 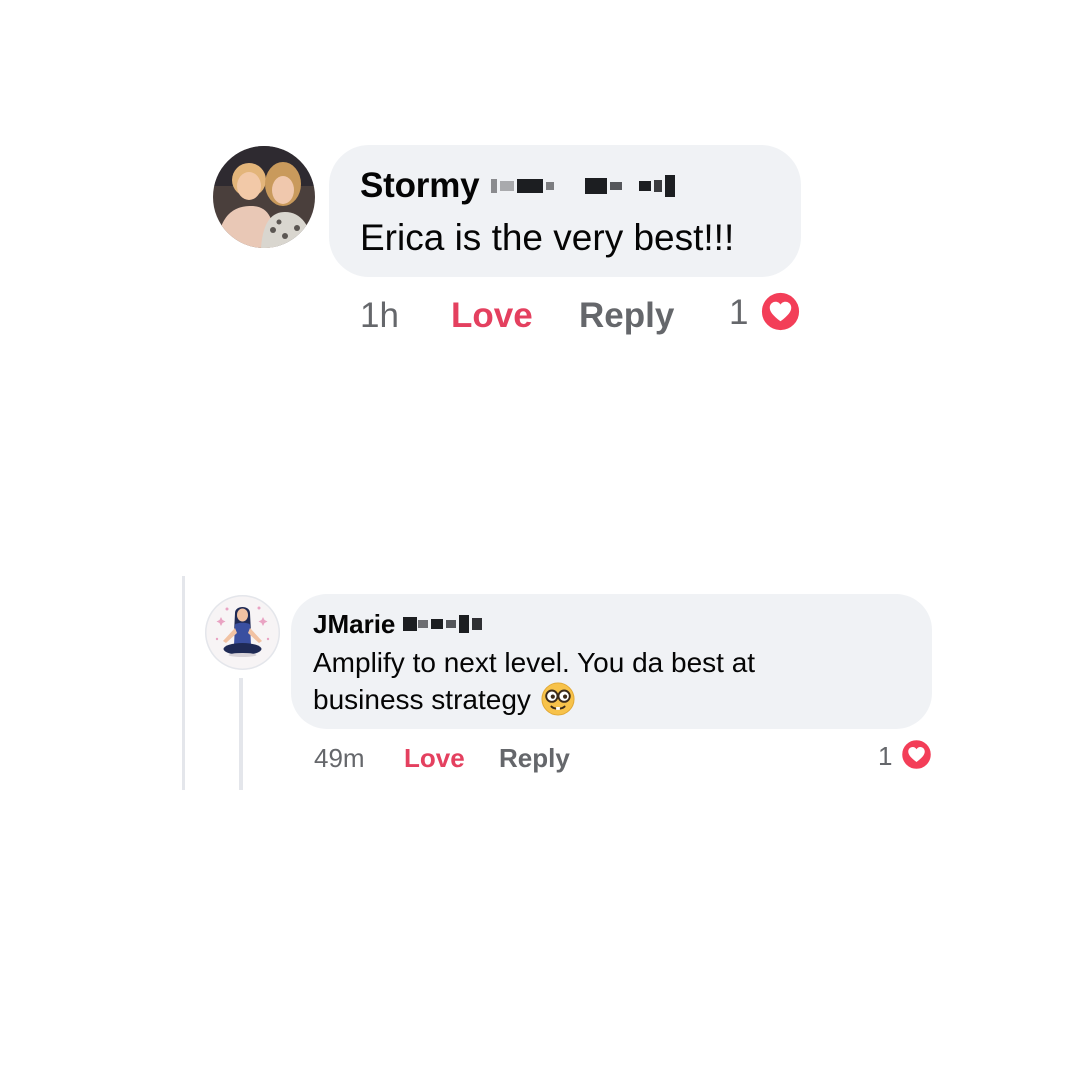 What do you see at coordinates (183, 683) in the screenshot?
I see `thread-indicator-line` at bounding box center [183, 683].